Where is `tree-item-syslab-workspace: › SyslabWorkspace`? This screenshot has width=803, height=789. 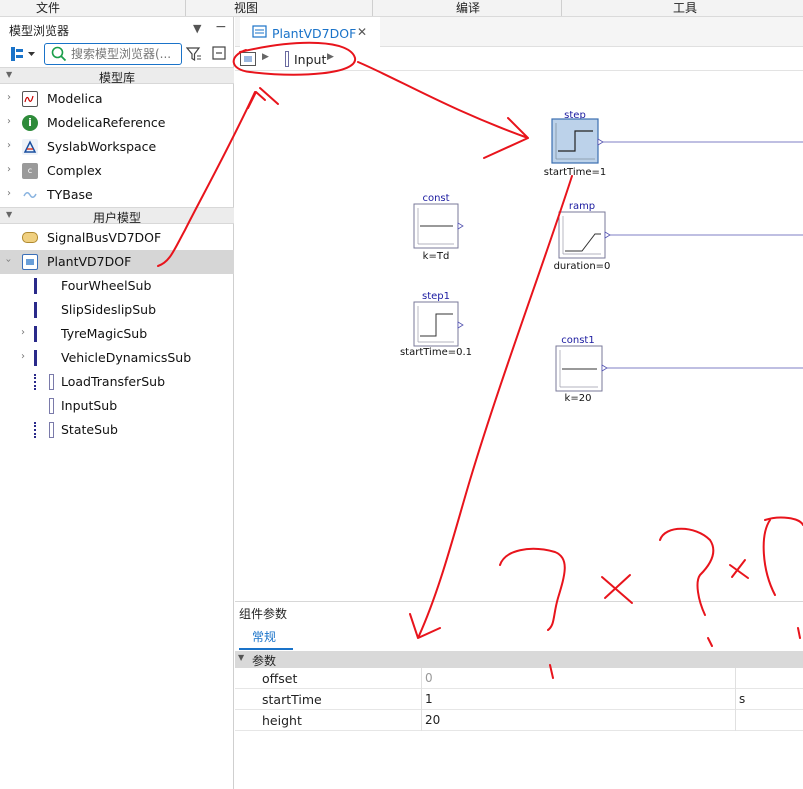
tree-item-syslab-workspace: › SyslabWorkspace is located at coordinates (117, 147).